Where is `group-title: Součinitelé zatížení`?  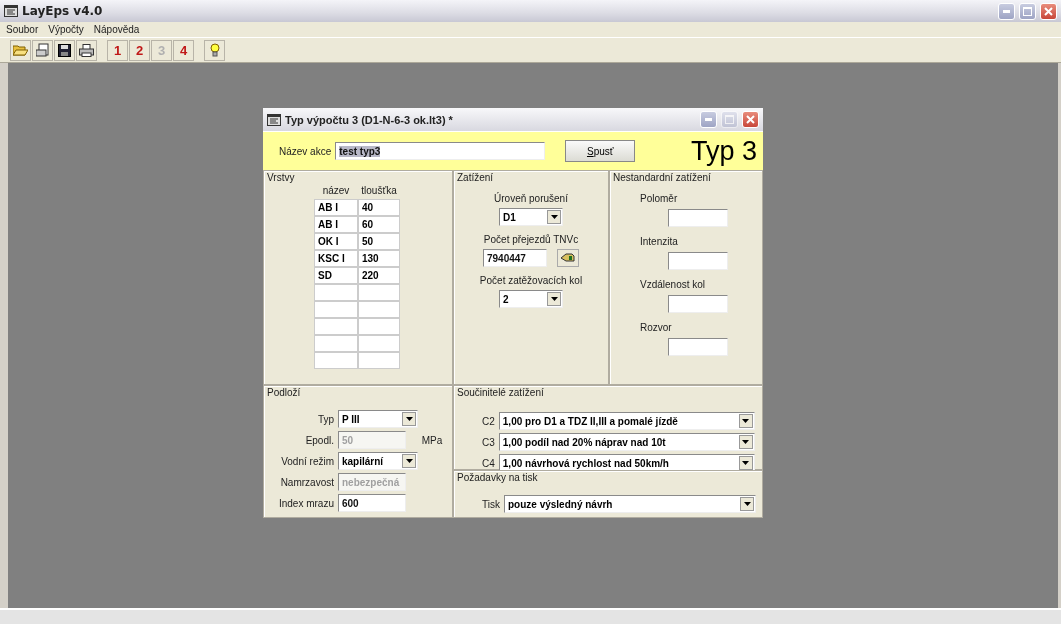 group-title: Součinitelé zatížení is located at coordinates (500, 392).